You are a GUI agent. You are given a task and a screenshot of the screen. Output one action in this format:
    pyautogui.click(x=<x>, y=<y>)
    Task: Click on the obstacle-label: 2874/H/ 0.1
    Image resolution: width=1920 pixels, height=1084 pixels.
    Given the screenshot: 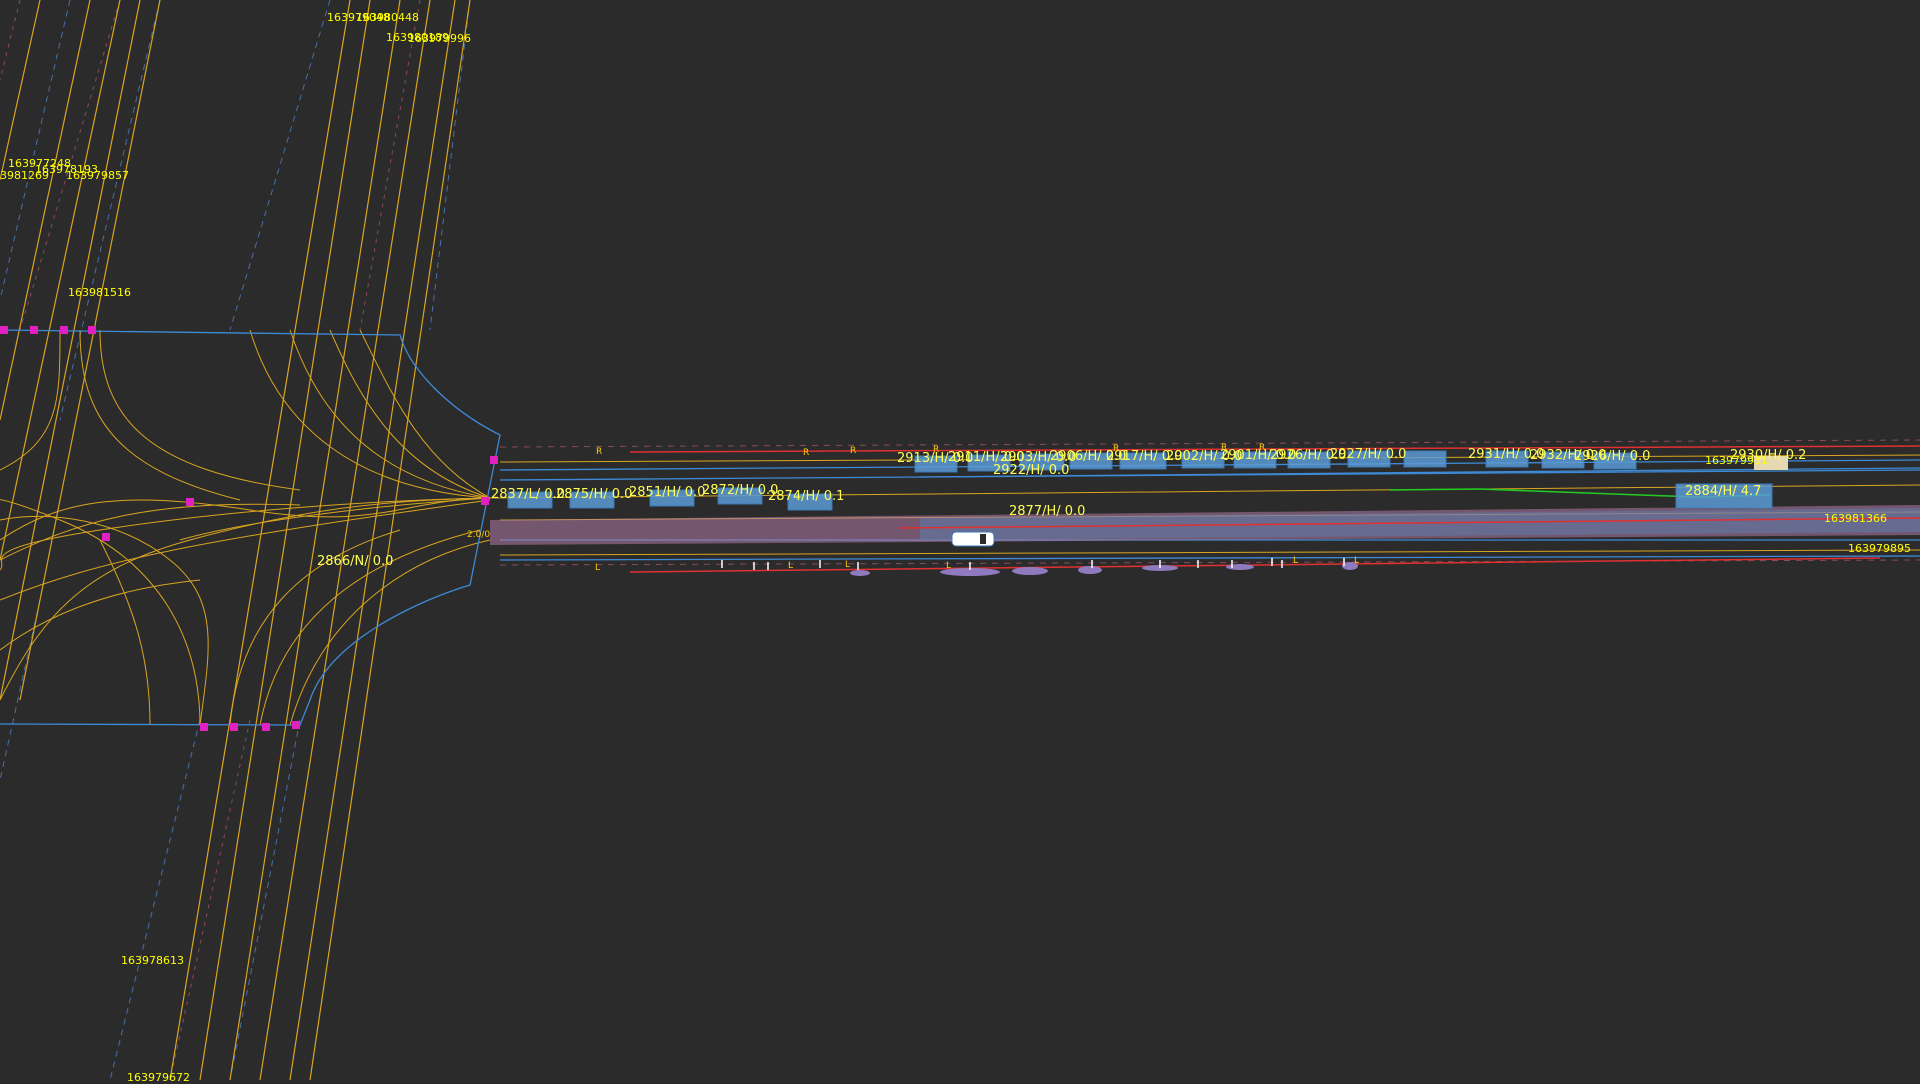 What is the action you would take?
    pyautogui.click(x=806, y=496)
    